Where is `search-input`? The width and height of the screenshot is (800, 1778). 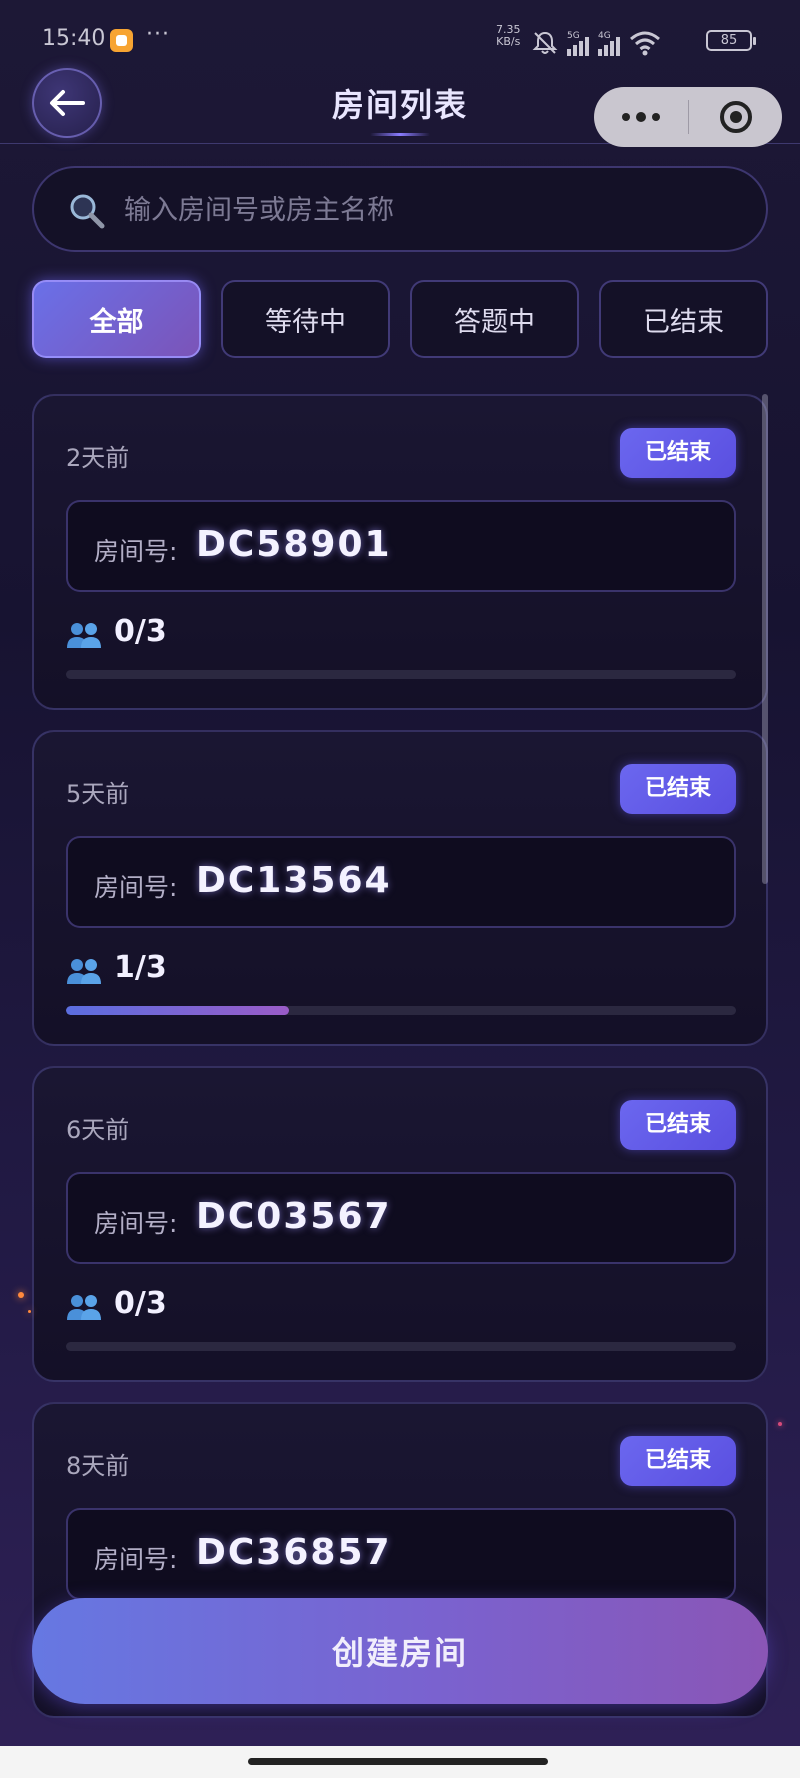
search-input is located at coordinates (424, 210).